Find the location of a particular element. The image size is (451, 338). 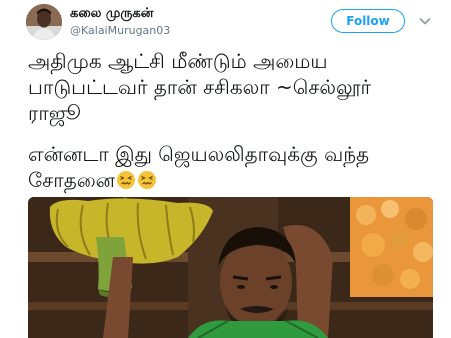

tweet-line: என்னடா இது ஜெயலலிதாவுக்கு வந்த is located at coordinates (199, 154).